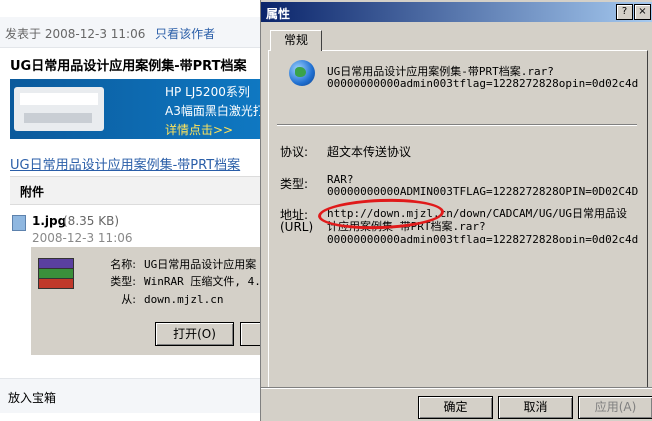 The width and height of the screenshot is (652, 421). What do you see at coordinates (23, 34) in the screenshot?
I see `posted-on-label: 发表于` at bounding box center [23, 34].